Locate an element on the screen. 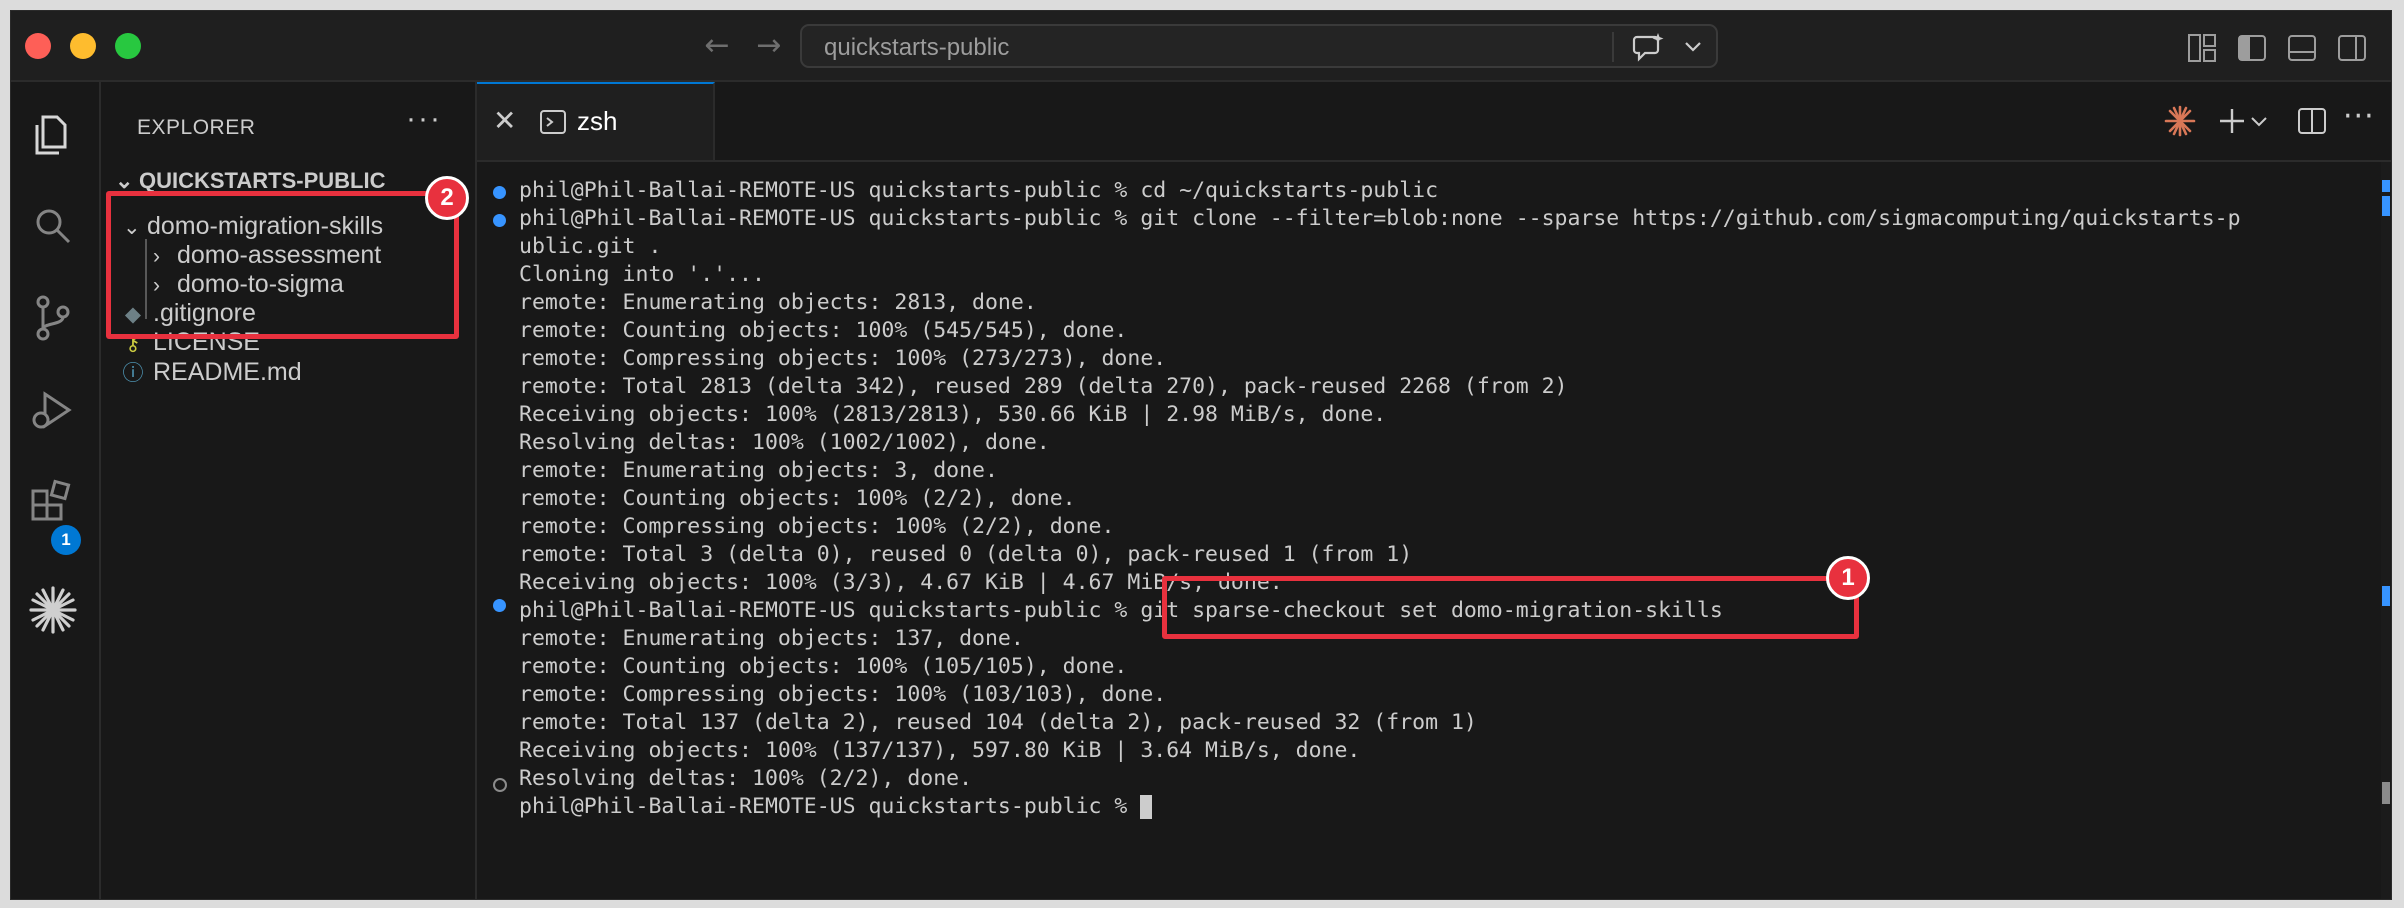 The width and height of the screenshot is (2404, 908). close-window-button is located at coordinates (38, 46).